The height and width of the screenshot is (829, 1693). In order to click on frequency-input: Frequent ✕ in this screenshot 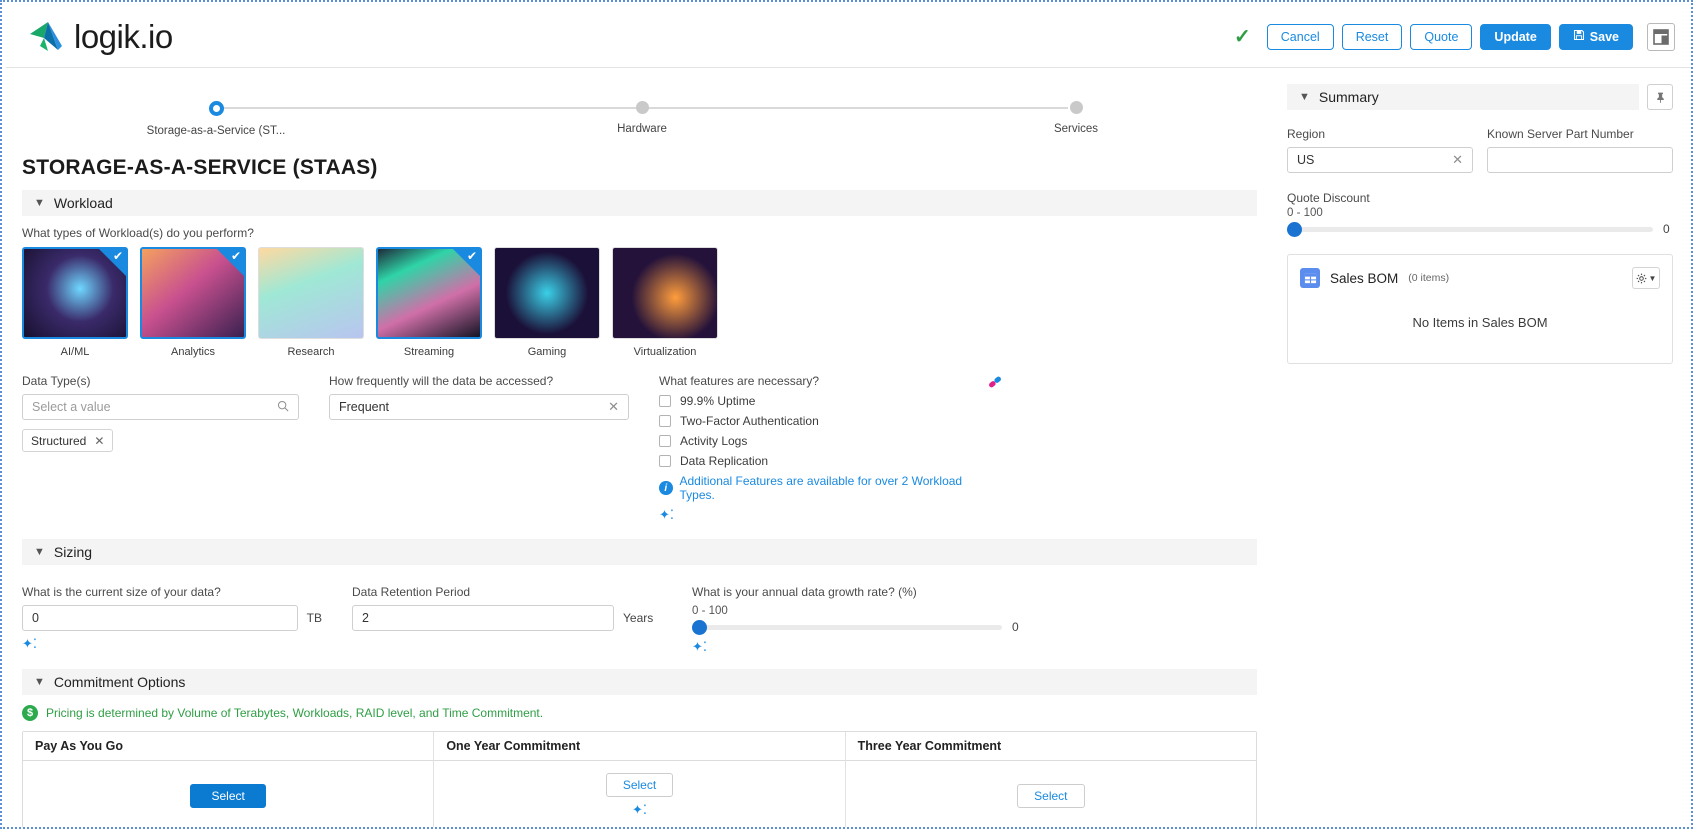, I will do `click(479, 407)`.